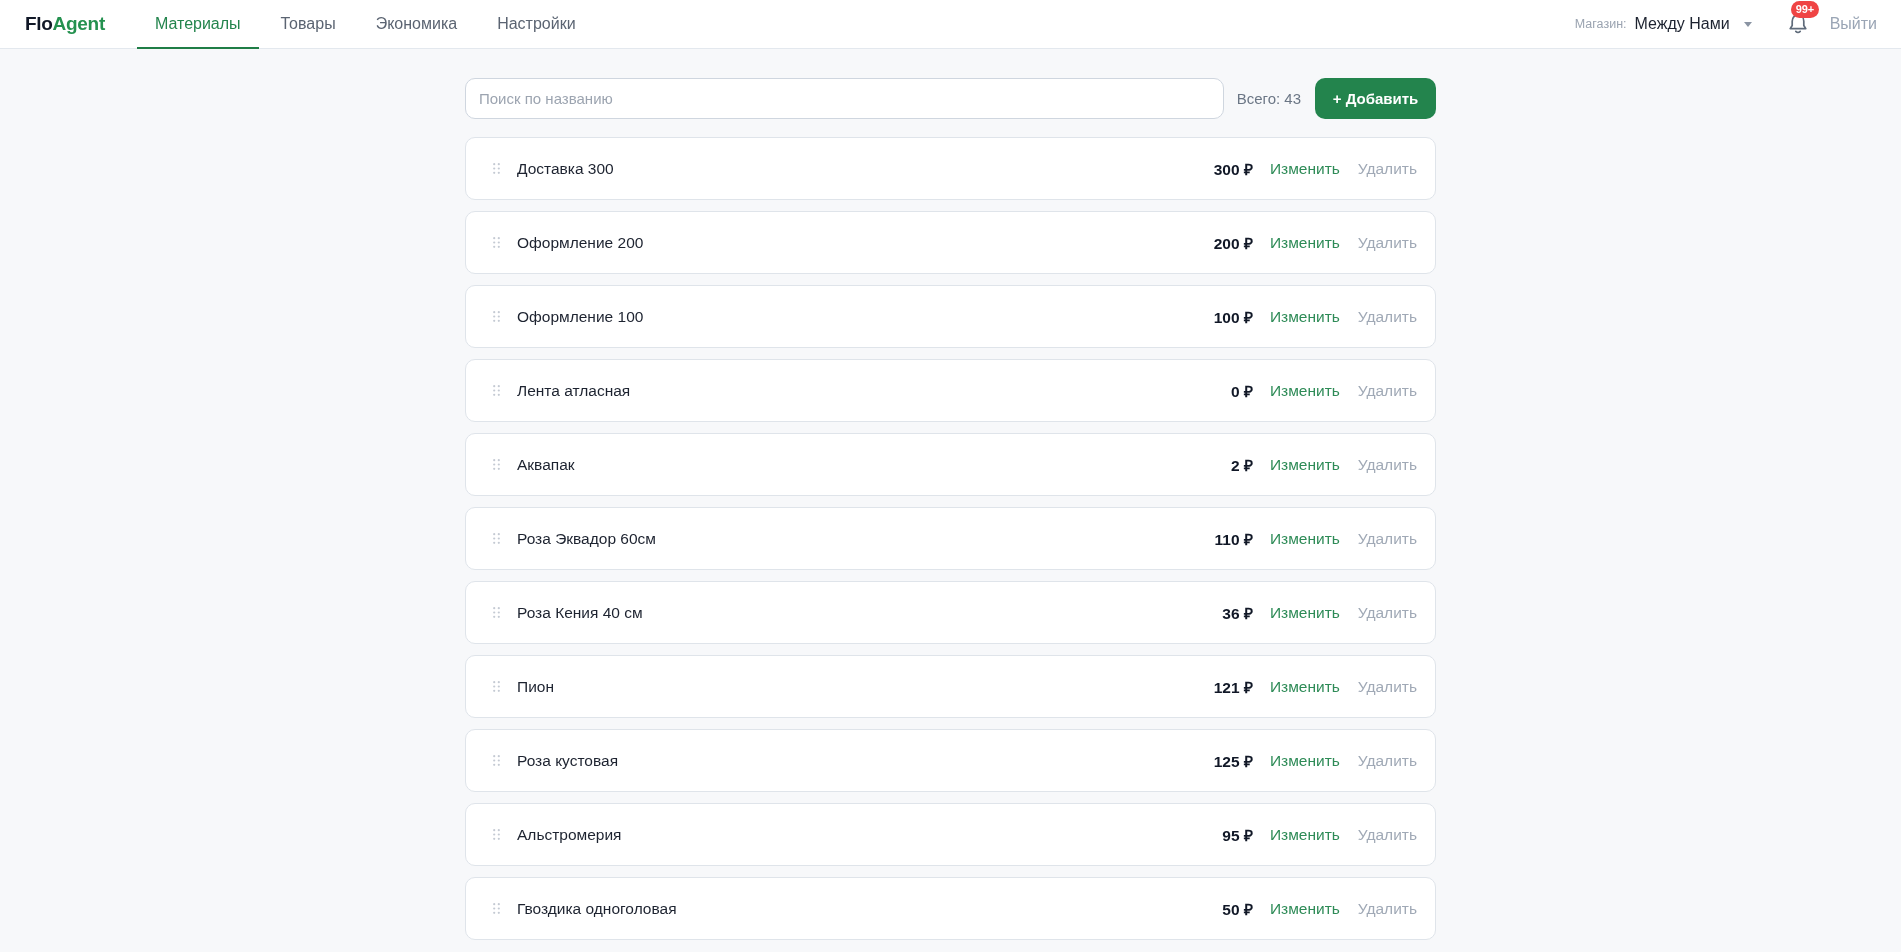 This screenshot has width=1901, height=952. Describe the element at coordinates (1237, 835) in the screenshot. I see `material-price: 95 ₽` at that location.